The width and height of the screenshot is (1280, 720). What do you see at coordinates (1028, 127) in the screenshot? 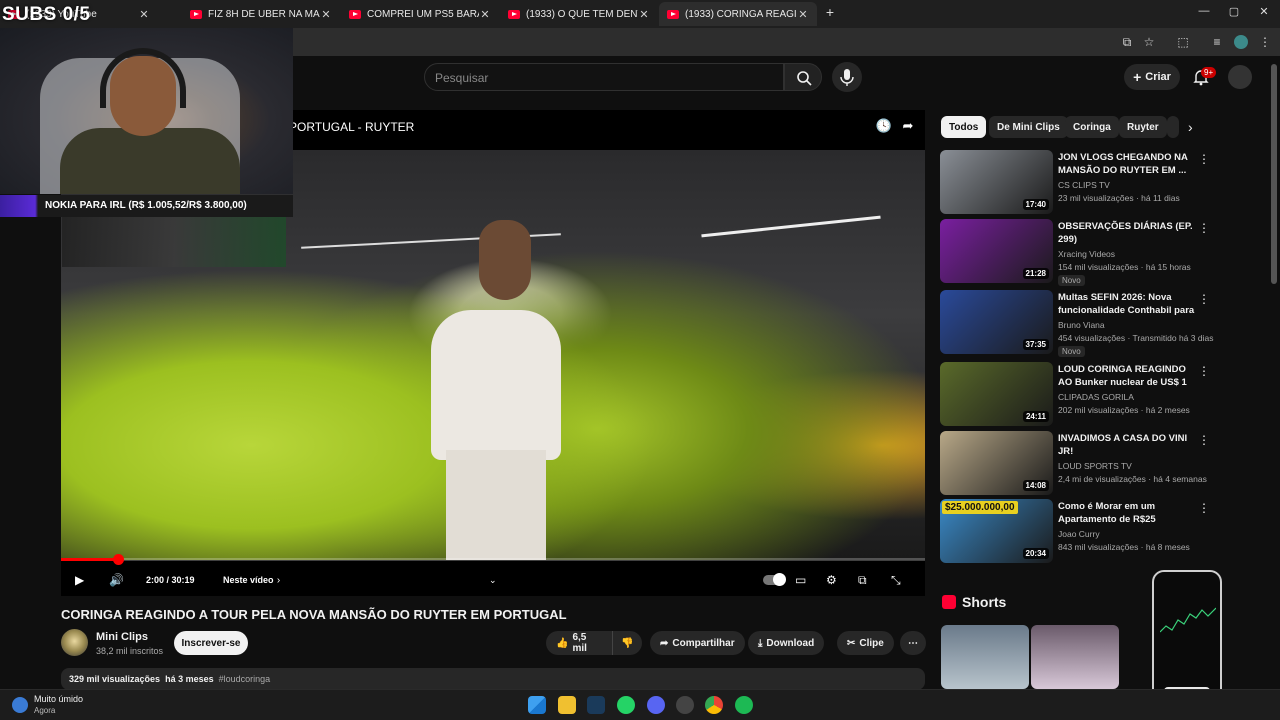
I see `chip-de-mini-clips: De Mini Clips` at bounding box center [1028, 127].